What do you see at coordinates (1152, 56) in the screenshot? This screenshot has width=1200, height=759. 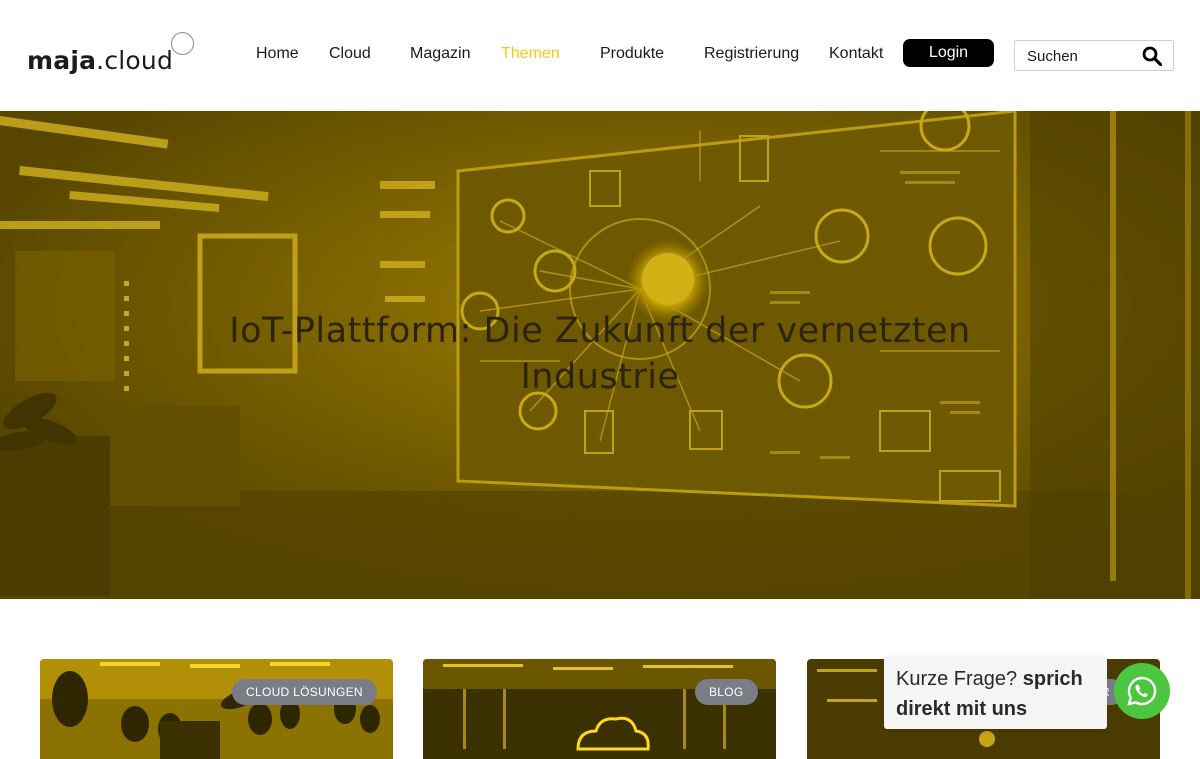 I see `search-icon` at bounding box center [1152, 56].